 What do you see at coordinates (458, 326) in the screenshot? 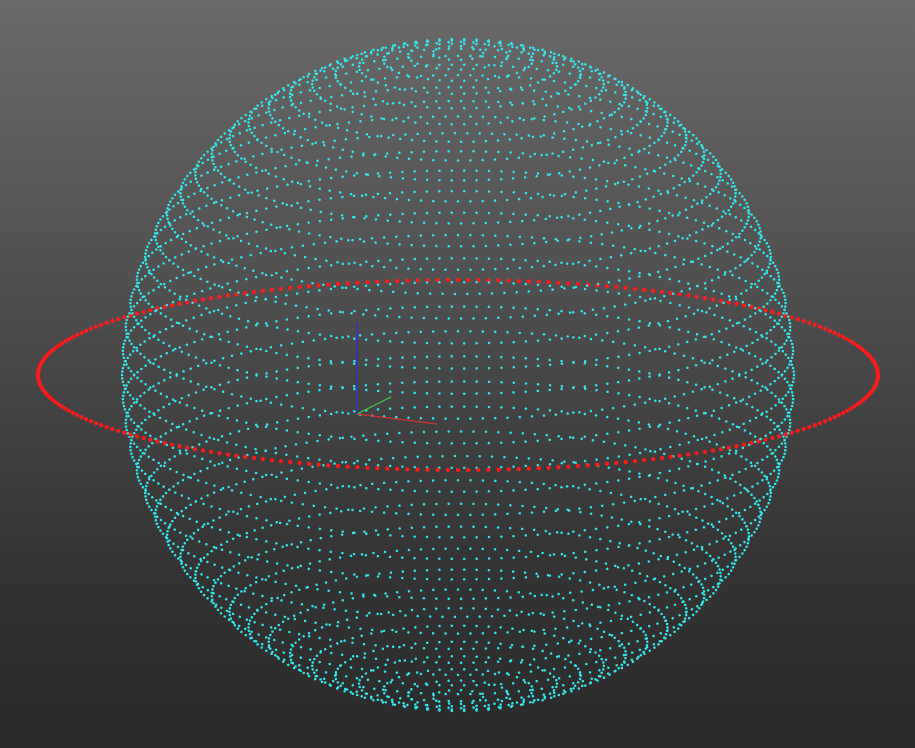
I see `ring-back-particles` at bounding box center [458, 326].